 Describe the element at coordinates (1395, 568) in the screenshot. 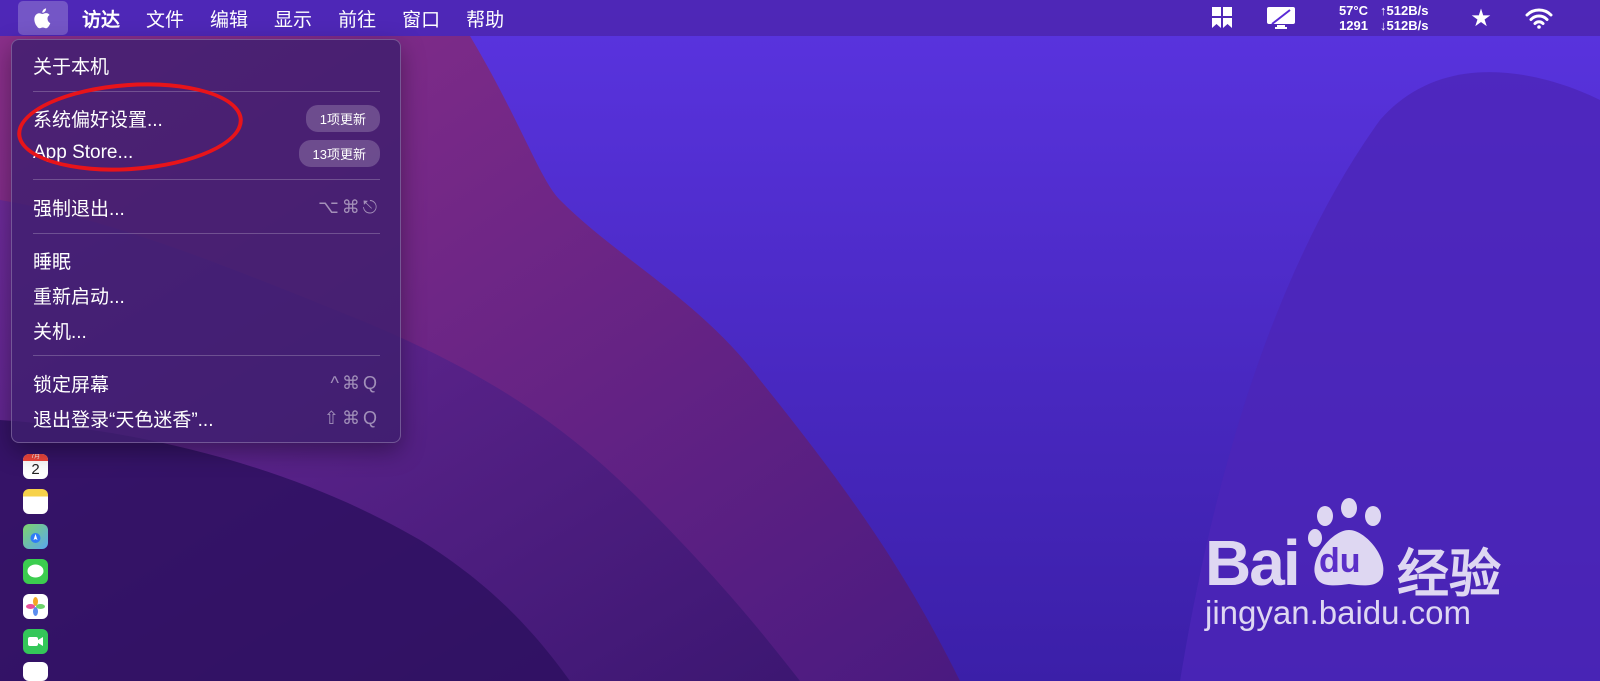

I see `baidu-watermark: Bai du 经验 jingyan.baidu.com` at that location.